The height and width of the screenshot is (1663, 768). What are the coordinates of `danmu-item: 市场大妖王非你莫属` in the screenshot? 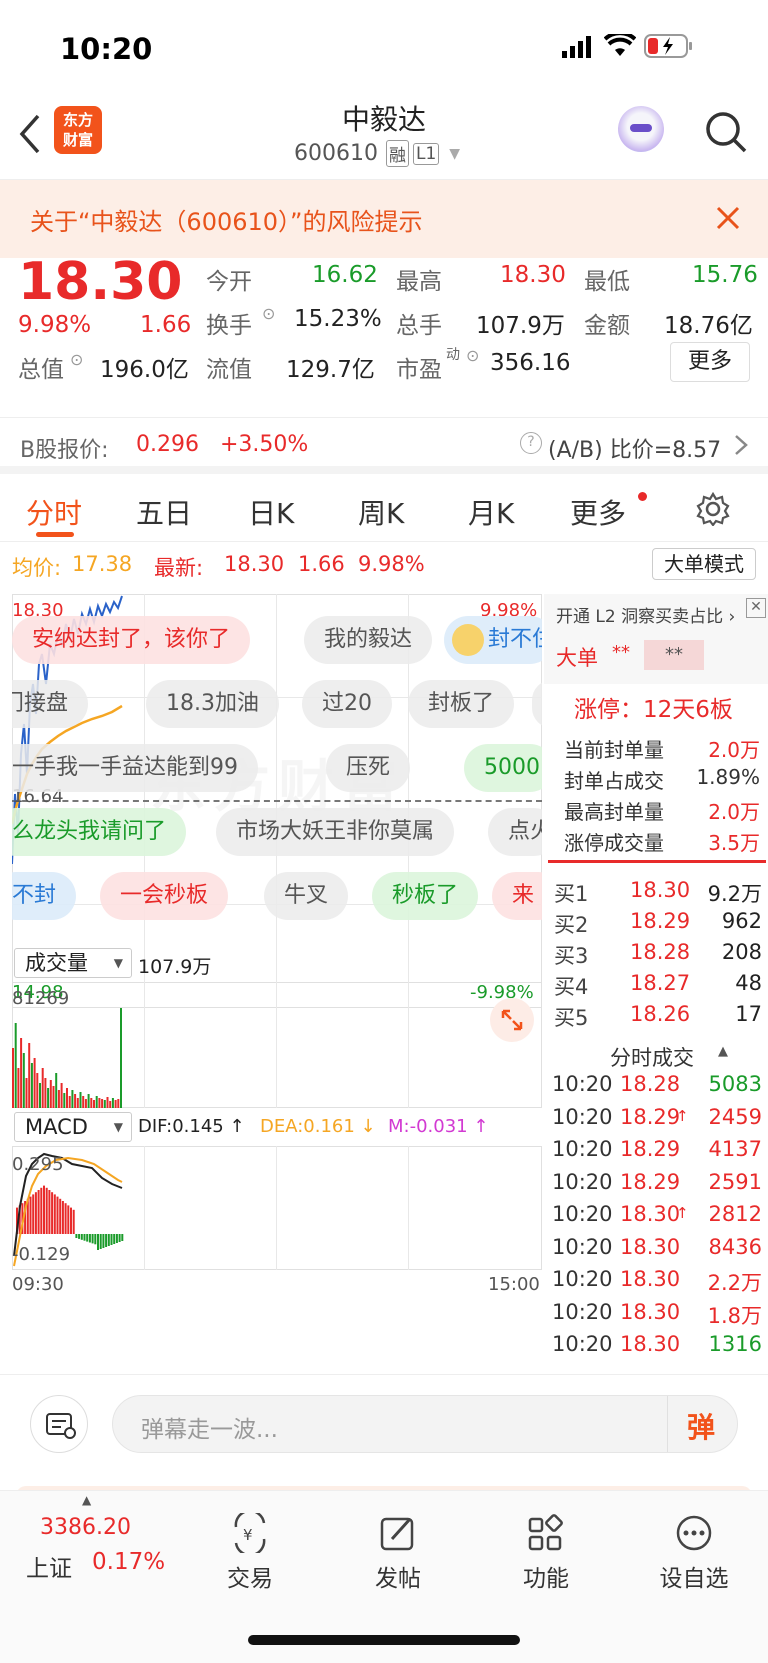 It's located at (335, 832).